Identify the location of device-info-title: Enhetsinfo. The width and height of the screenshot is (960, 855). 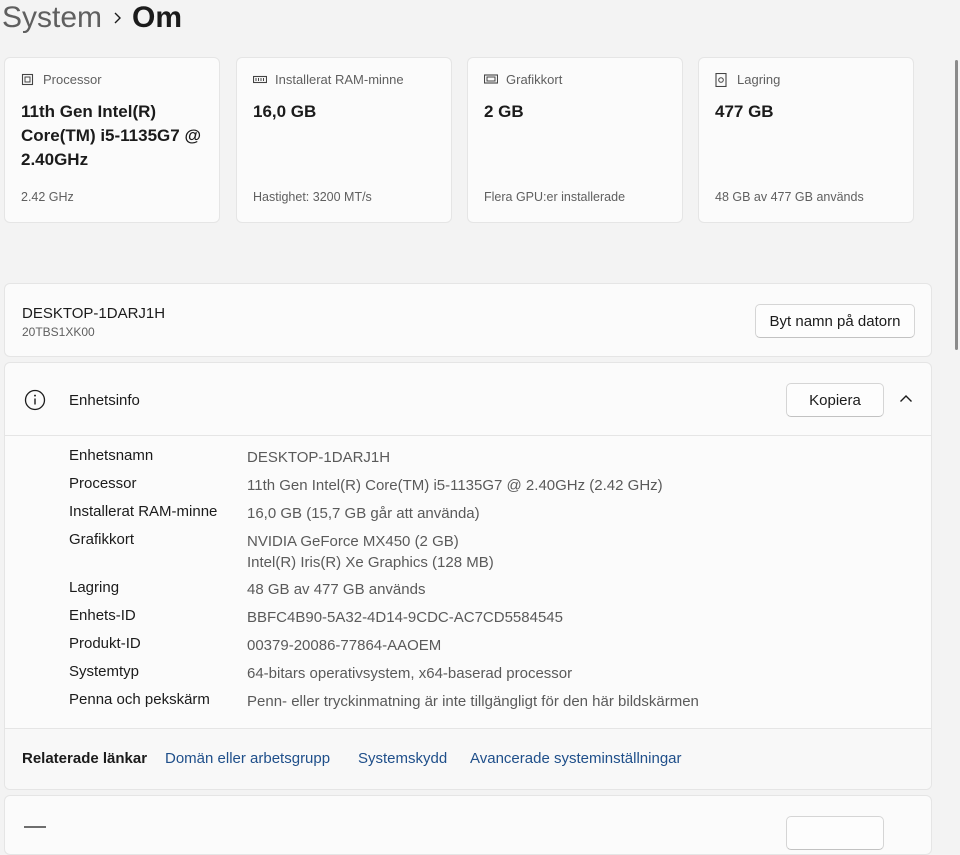
(104, 400).